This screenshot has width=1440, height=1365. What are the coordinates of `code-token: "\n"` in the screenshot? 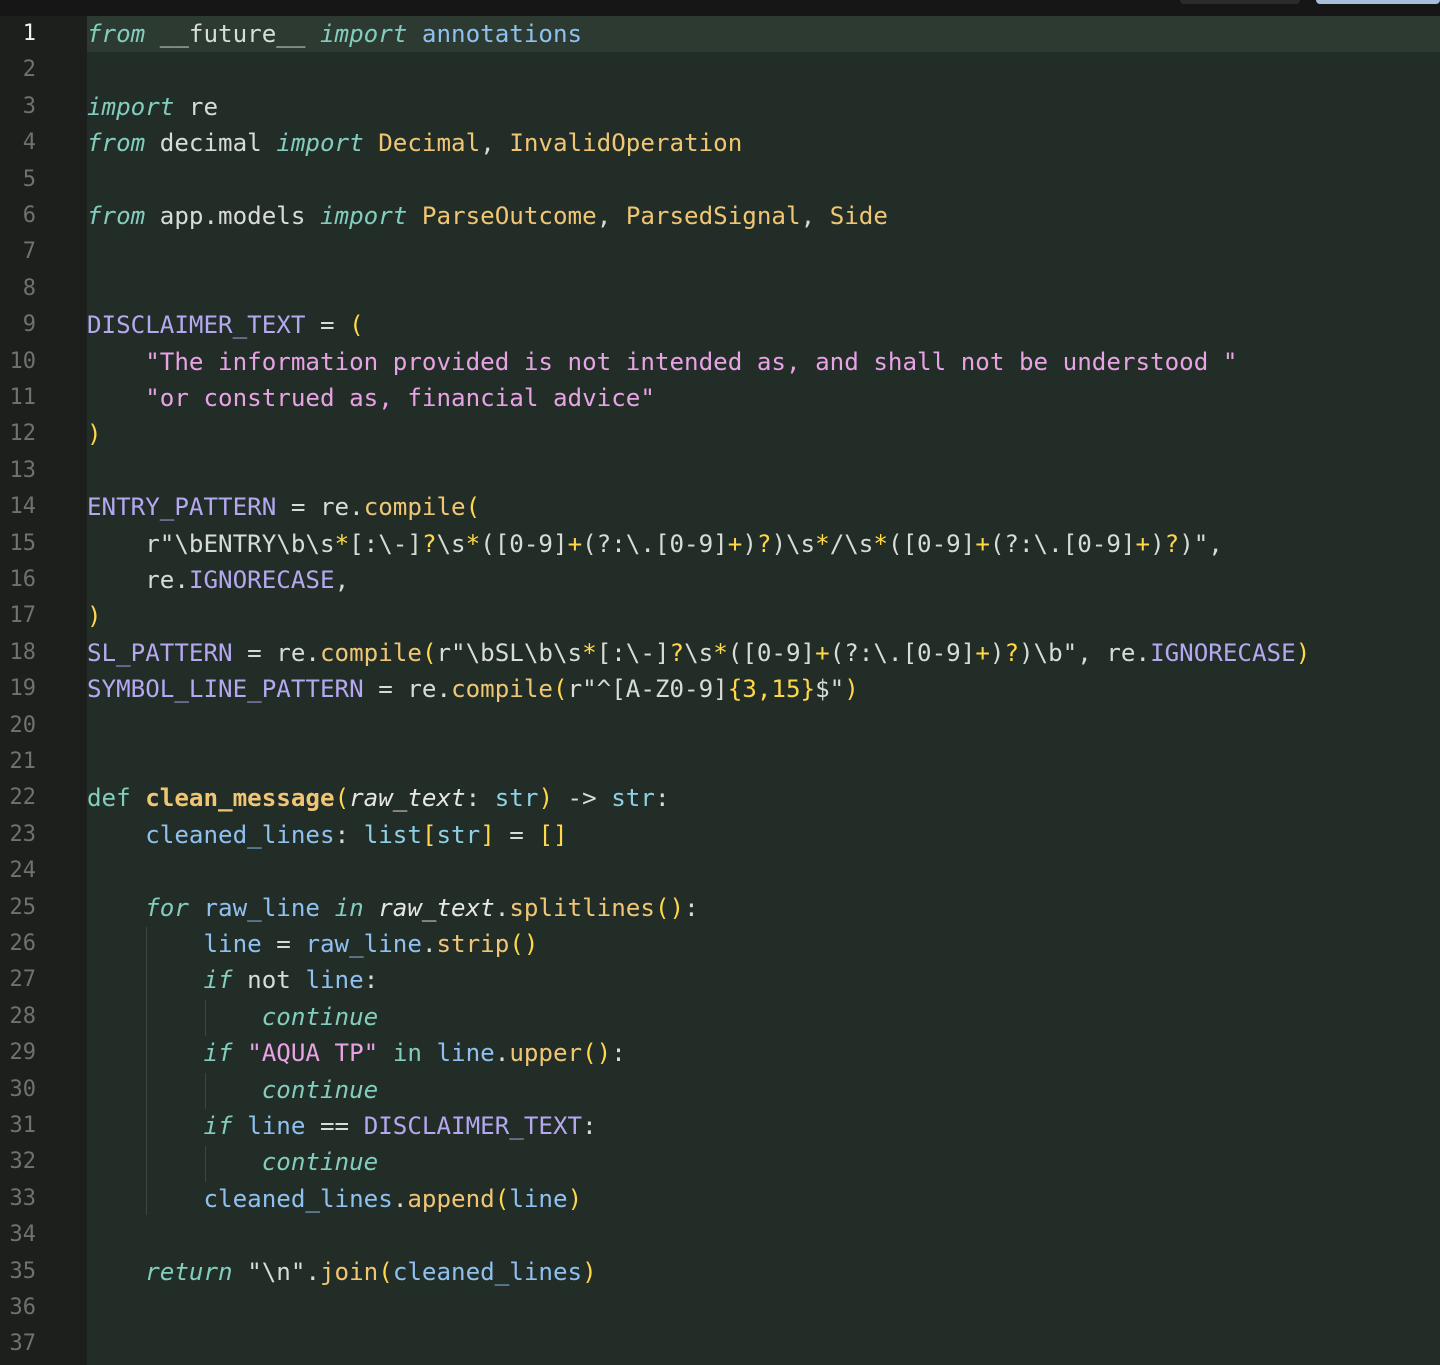 It's located at (276, 1271).